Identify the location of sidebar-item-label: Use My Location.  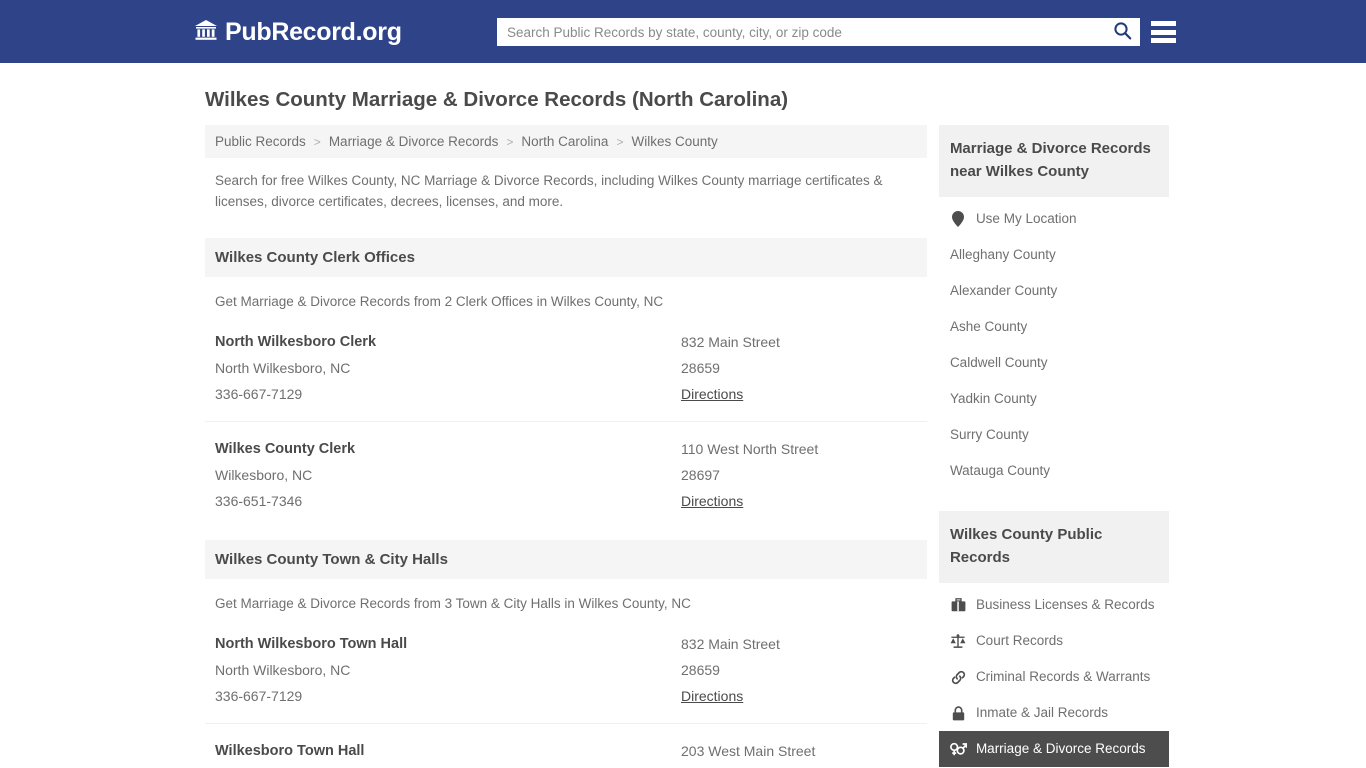
(1026, 218).